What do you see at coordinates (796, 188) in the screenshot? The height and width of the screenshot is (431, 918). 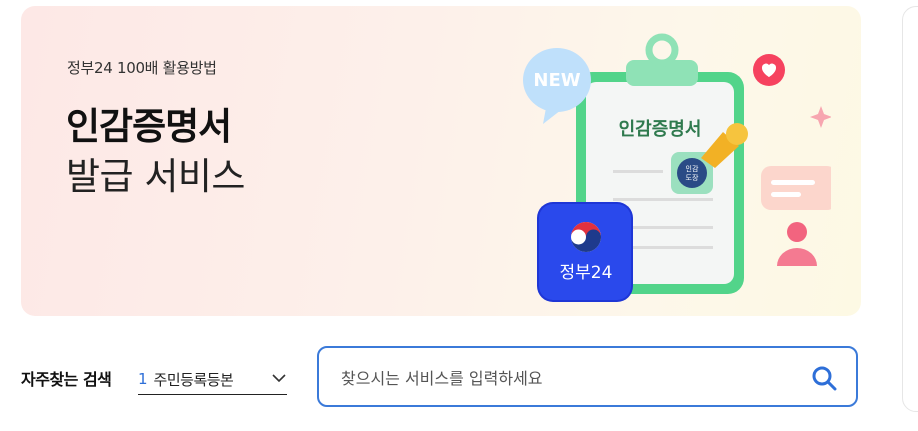 I see `chat-bubble-icon` at bounding box center [796, 188].